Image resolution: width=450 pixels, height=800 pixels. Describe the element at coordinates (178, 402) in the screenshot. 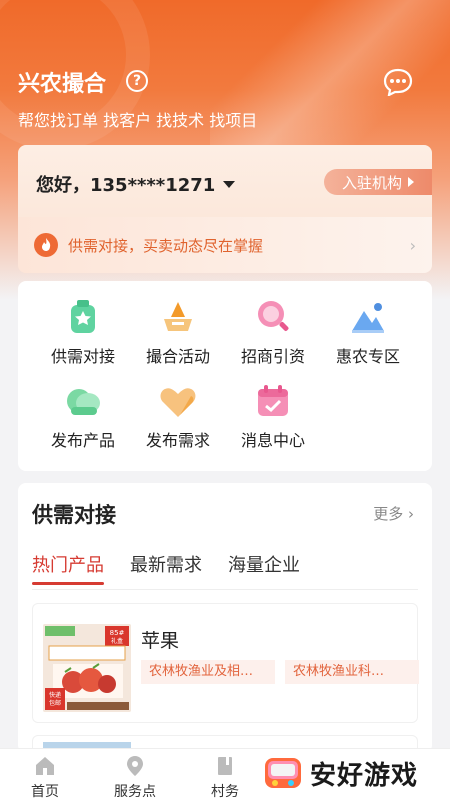

I see `publish-demand-icon` at that location.